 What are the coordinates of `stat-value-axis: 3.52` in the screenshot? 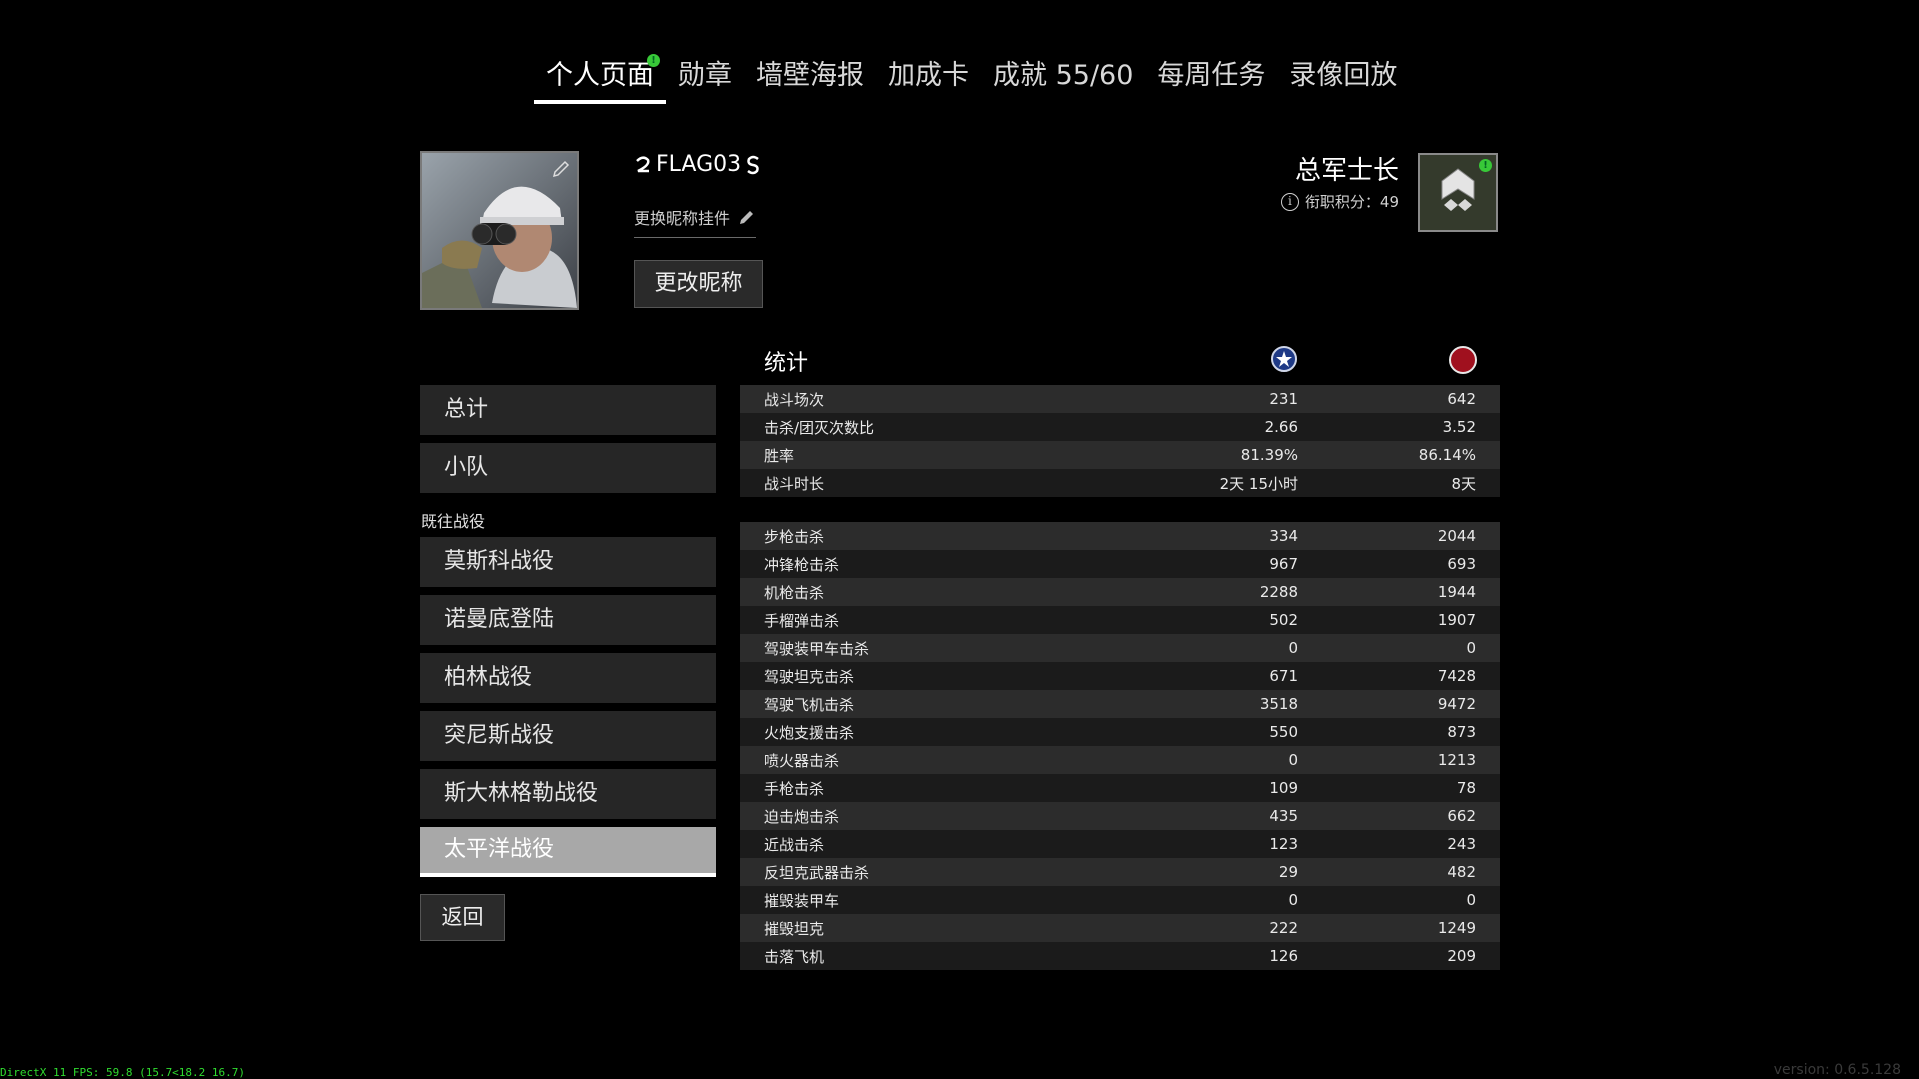 It's located at (1459, 427).